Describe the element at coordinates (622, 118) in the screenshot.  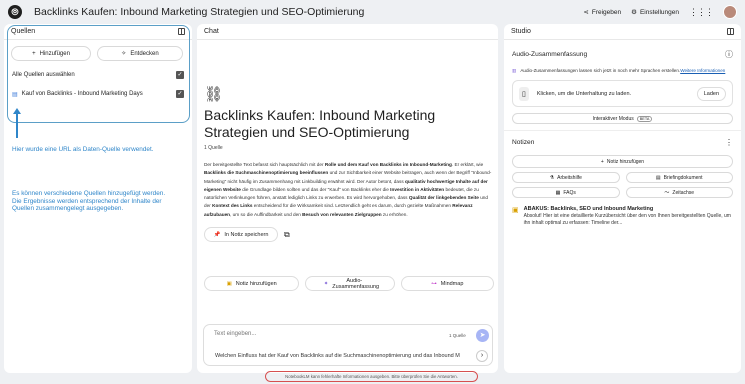
I see `interactive-mode-button: Interaktiver Modus BETA` at that location.